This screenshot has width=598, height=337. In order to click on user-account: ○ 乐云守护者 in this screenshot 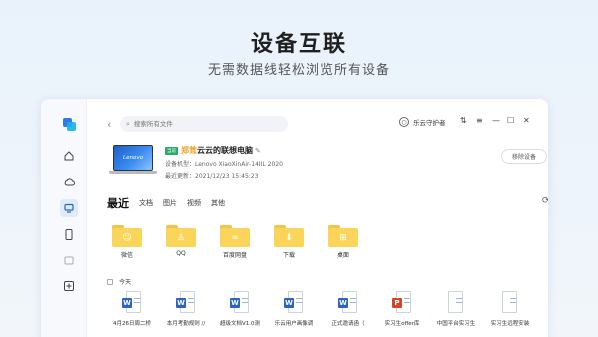, I will do `click(422, 122)`.